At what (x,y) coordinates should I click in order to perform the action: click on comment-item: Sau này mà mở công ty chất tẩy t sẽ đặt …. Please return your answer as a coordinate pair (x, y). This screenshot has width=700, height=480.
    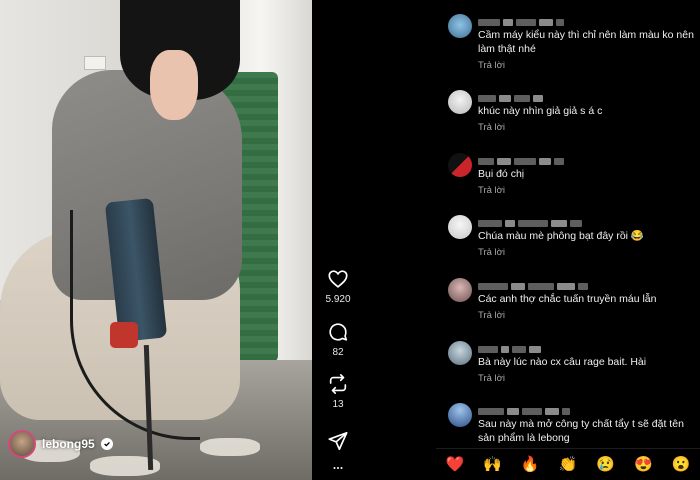
    Looking at the image, I should click on (566, 424).